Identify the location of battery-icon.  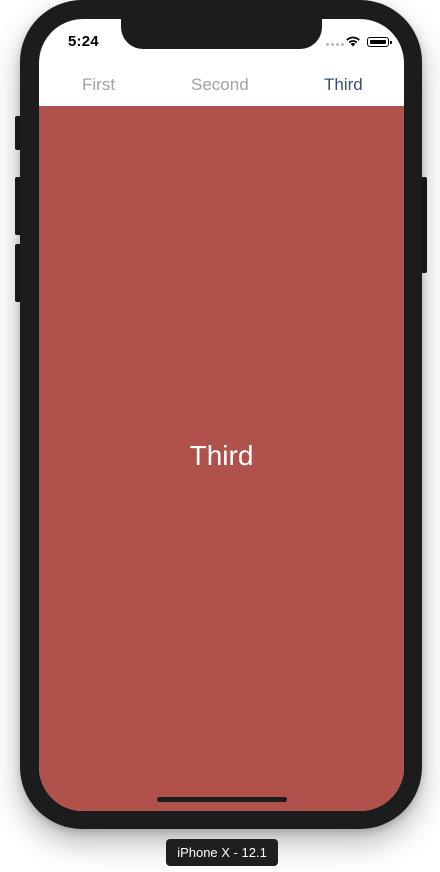
(379, 42).